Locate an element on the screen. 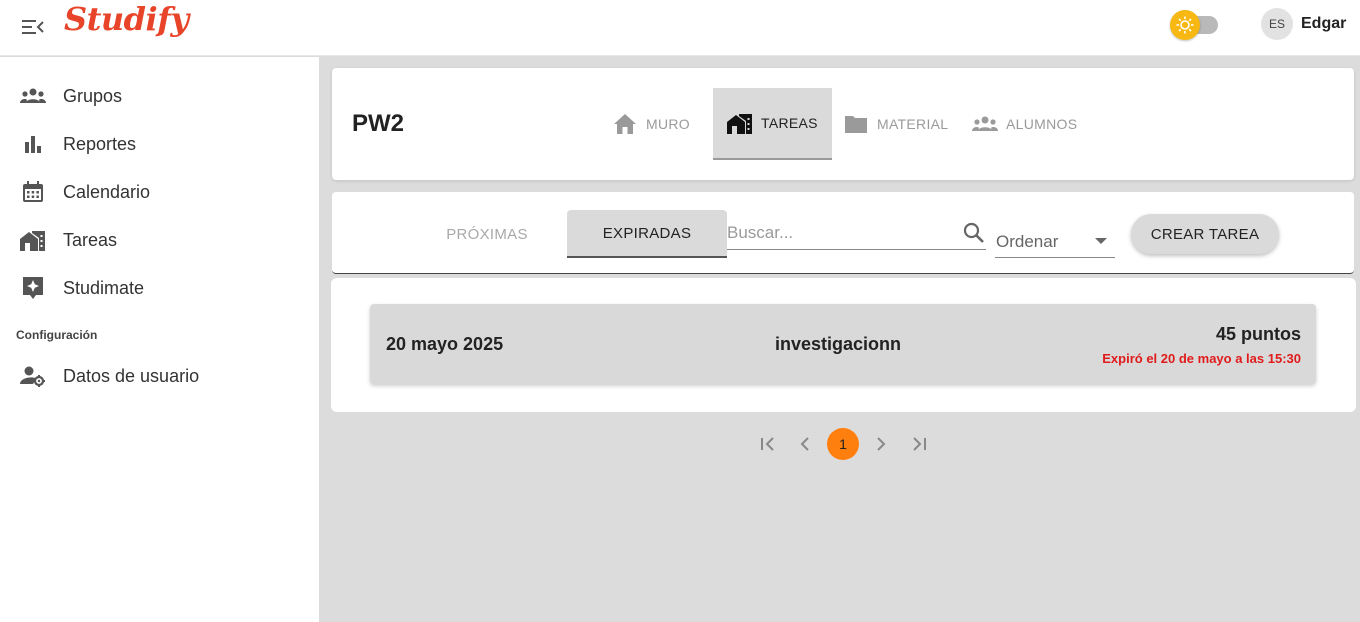 The image size is (1360, 622). sidebar-item-label: Datos de usuario is located at coordinates (131, 375).